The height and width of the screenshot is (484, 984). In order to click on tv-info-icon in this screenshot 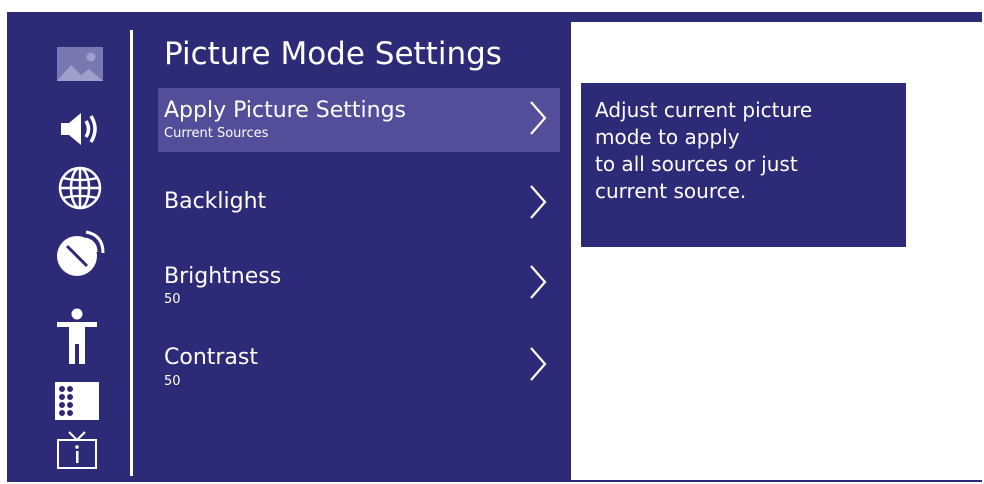, I will do `click(80, 453)`.